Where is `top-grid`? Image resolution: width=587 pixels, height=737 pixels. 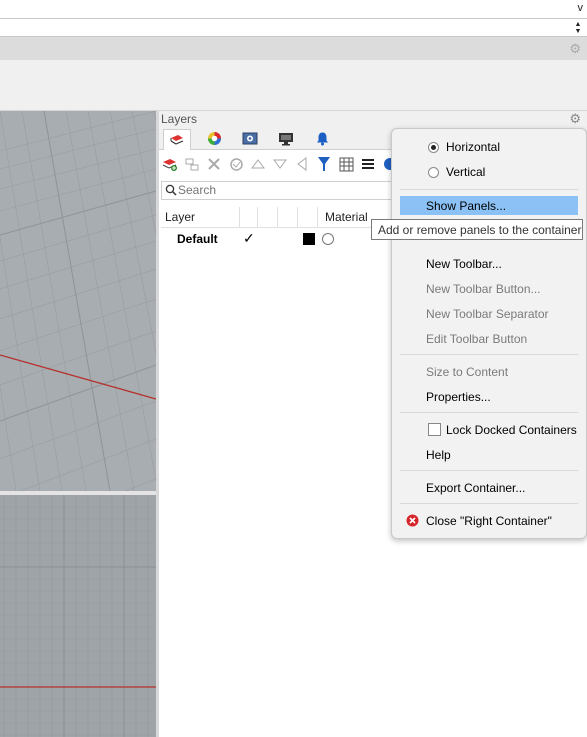
top-grid is located at coordinates (78, 616).